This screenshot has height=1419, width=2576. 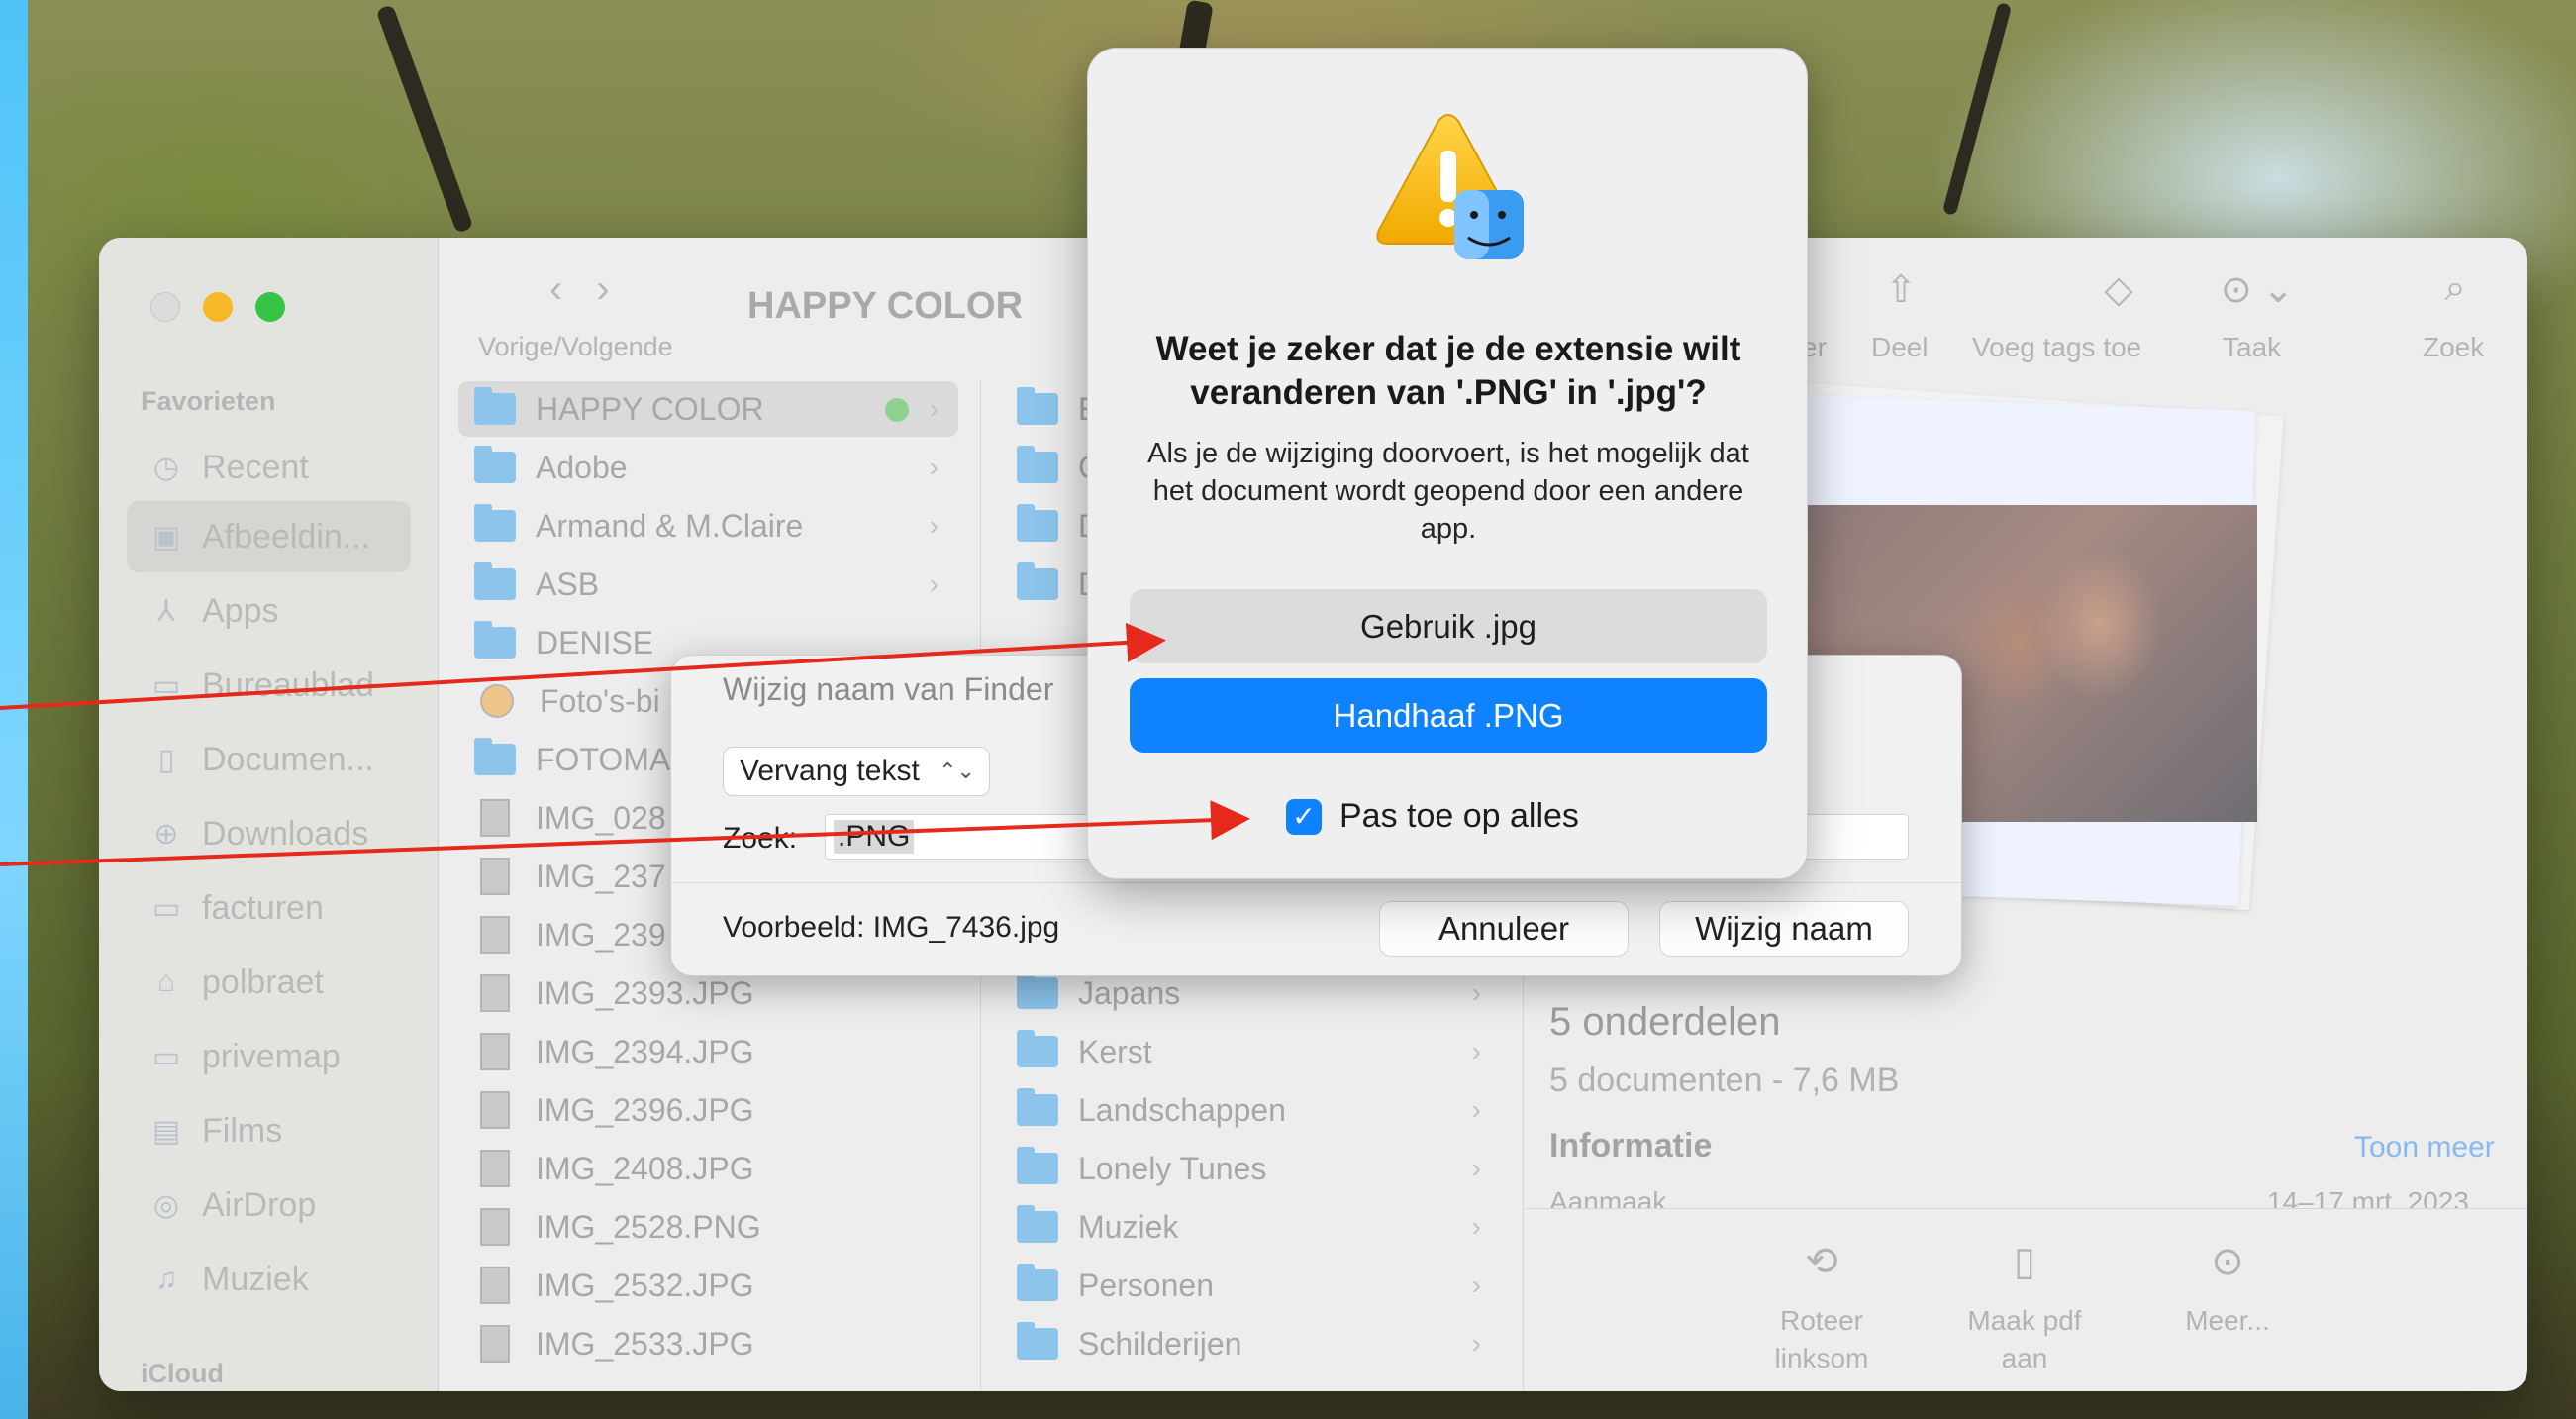 What do you see at coordinates (166, 1205) in the screenshot?
I see `airdrop-icon: ◎` at bounding box center [166, 1205].